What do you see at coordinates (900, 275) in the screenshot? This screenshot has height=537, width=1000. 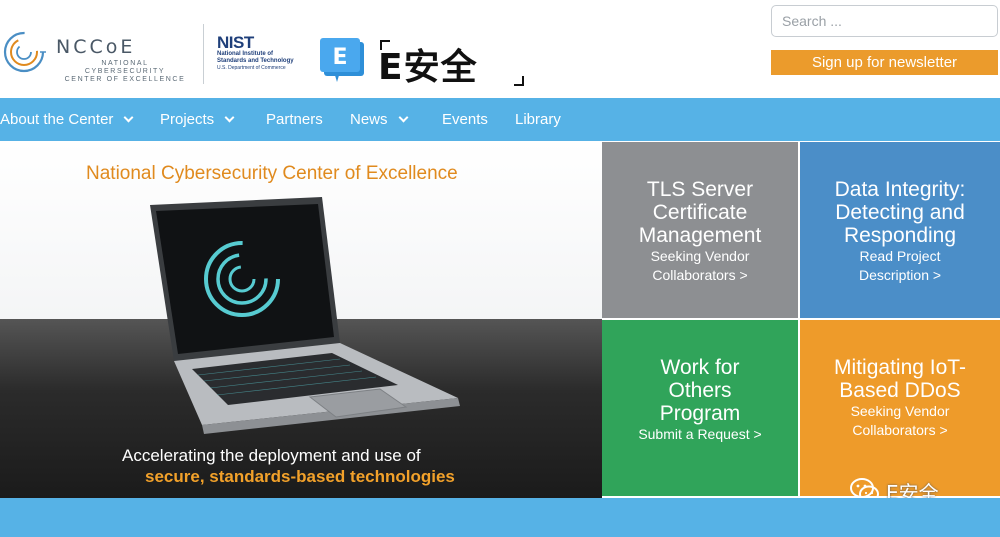 I see `tile-link: Description >` at bounding box center [900, 275].